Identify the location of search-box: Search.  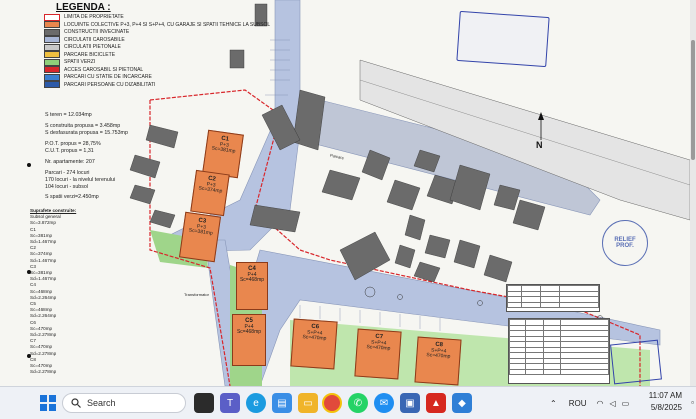
(124, 403).